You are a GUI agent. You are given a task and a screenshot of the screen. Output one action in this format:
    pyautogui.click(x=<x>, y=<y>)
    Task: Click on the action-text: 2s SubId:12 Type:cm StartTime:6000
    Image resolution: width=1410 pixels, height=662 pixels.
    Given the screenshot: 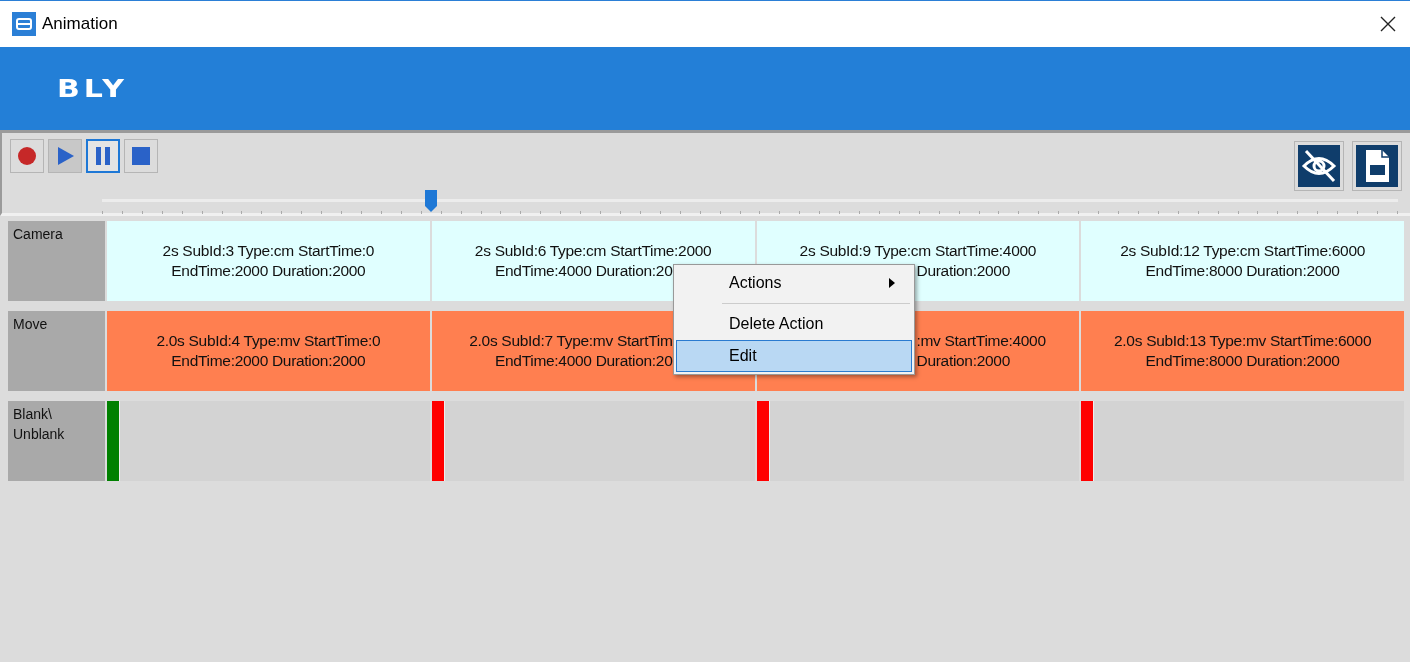 What is the action you would take?
    pyautogui.click(x=1243, y=251)
    